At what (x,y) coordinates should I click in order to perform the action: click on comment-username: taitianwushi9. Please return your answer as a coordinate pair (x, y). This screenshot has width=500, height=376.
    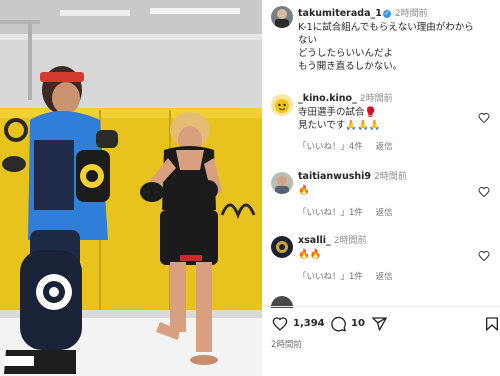
    Looking at the image, I should click on (334, 176).